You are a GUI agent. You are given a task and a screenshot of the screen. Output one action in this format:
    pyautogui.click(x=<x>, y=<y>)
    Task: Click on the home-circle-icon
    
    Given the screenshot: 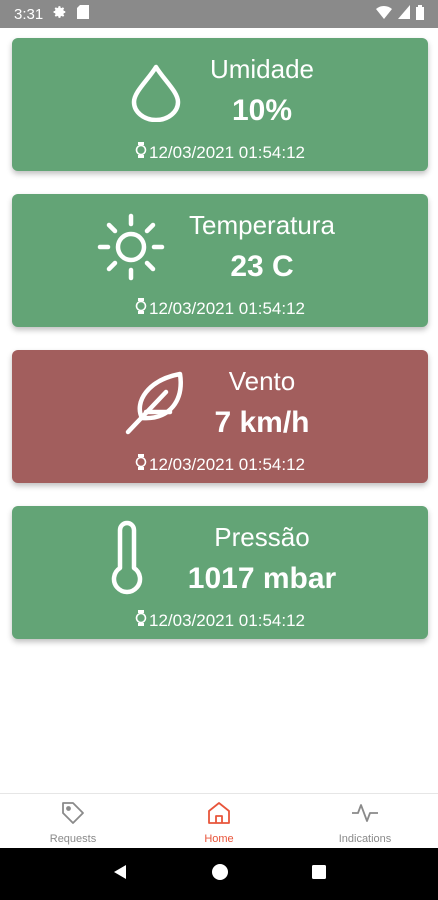 What is the action you would take?
    pyautogui.click(x=220, y=874)
    